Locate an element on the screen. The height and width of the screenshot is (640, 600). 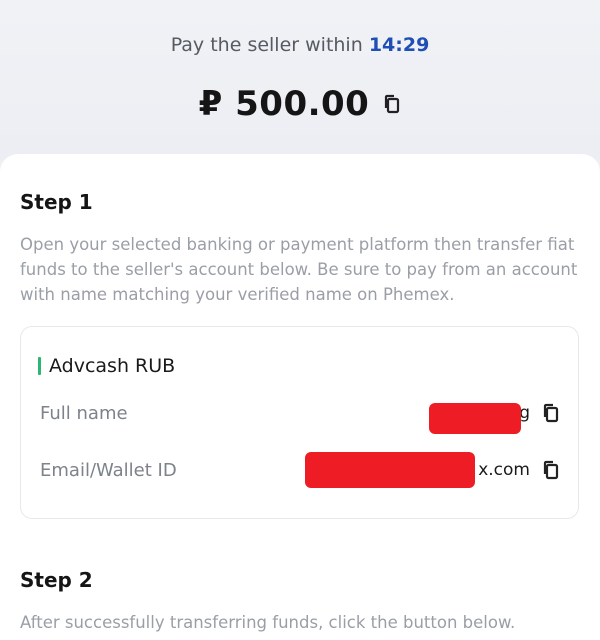
wallet-id-label: Email/Wallet ID is located at coordinates (108, 470).